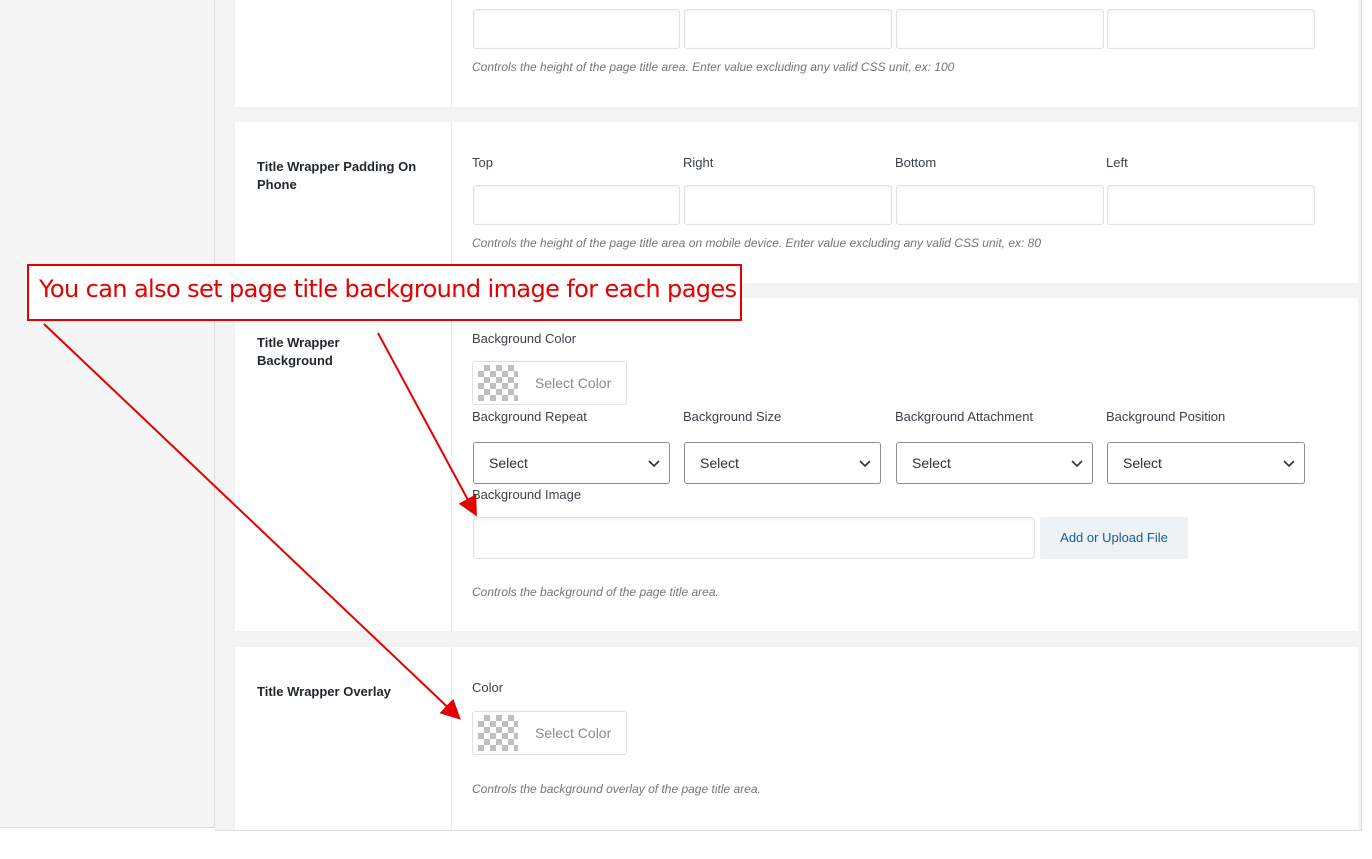 The height and width of the screenshot is (859, 1372). Describe the element at coordinates (252, 521) in the screenshot. I see `arrow-to-overlay-color` at that location.